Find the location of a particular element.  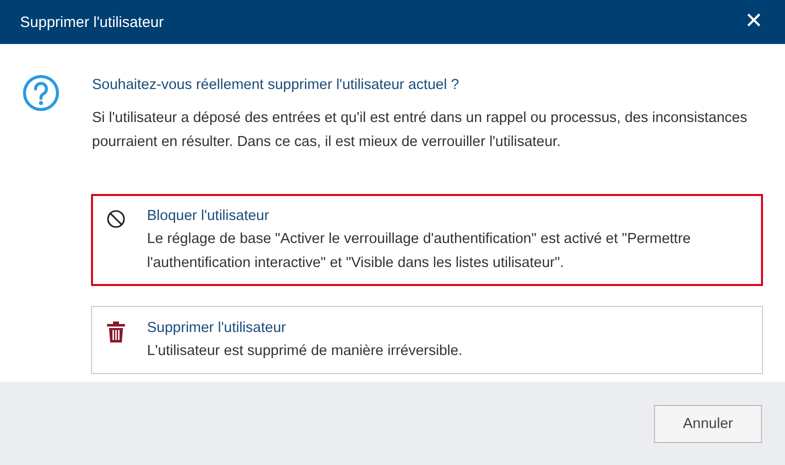

cancel-button: Annuler is located at coordinates (708, 423).